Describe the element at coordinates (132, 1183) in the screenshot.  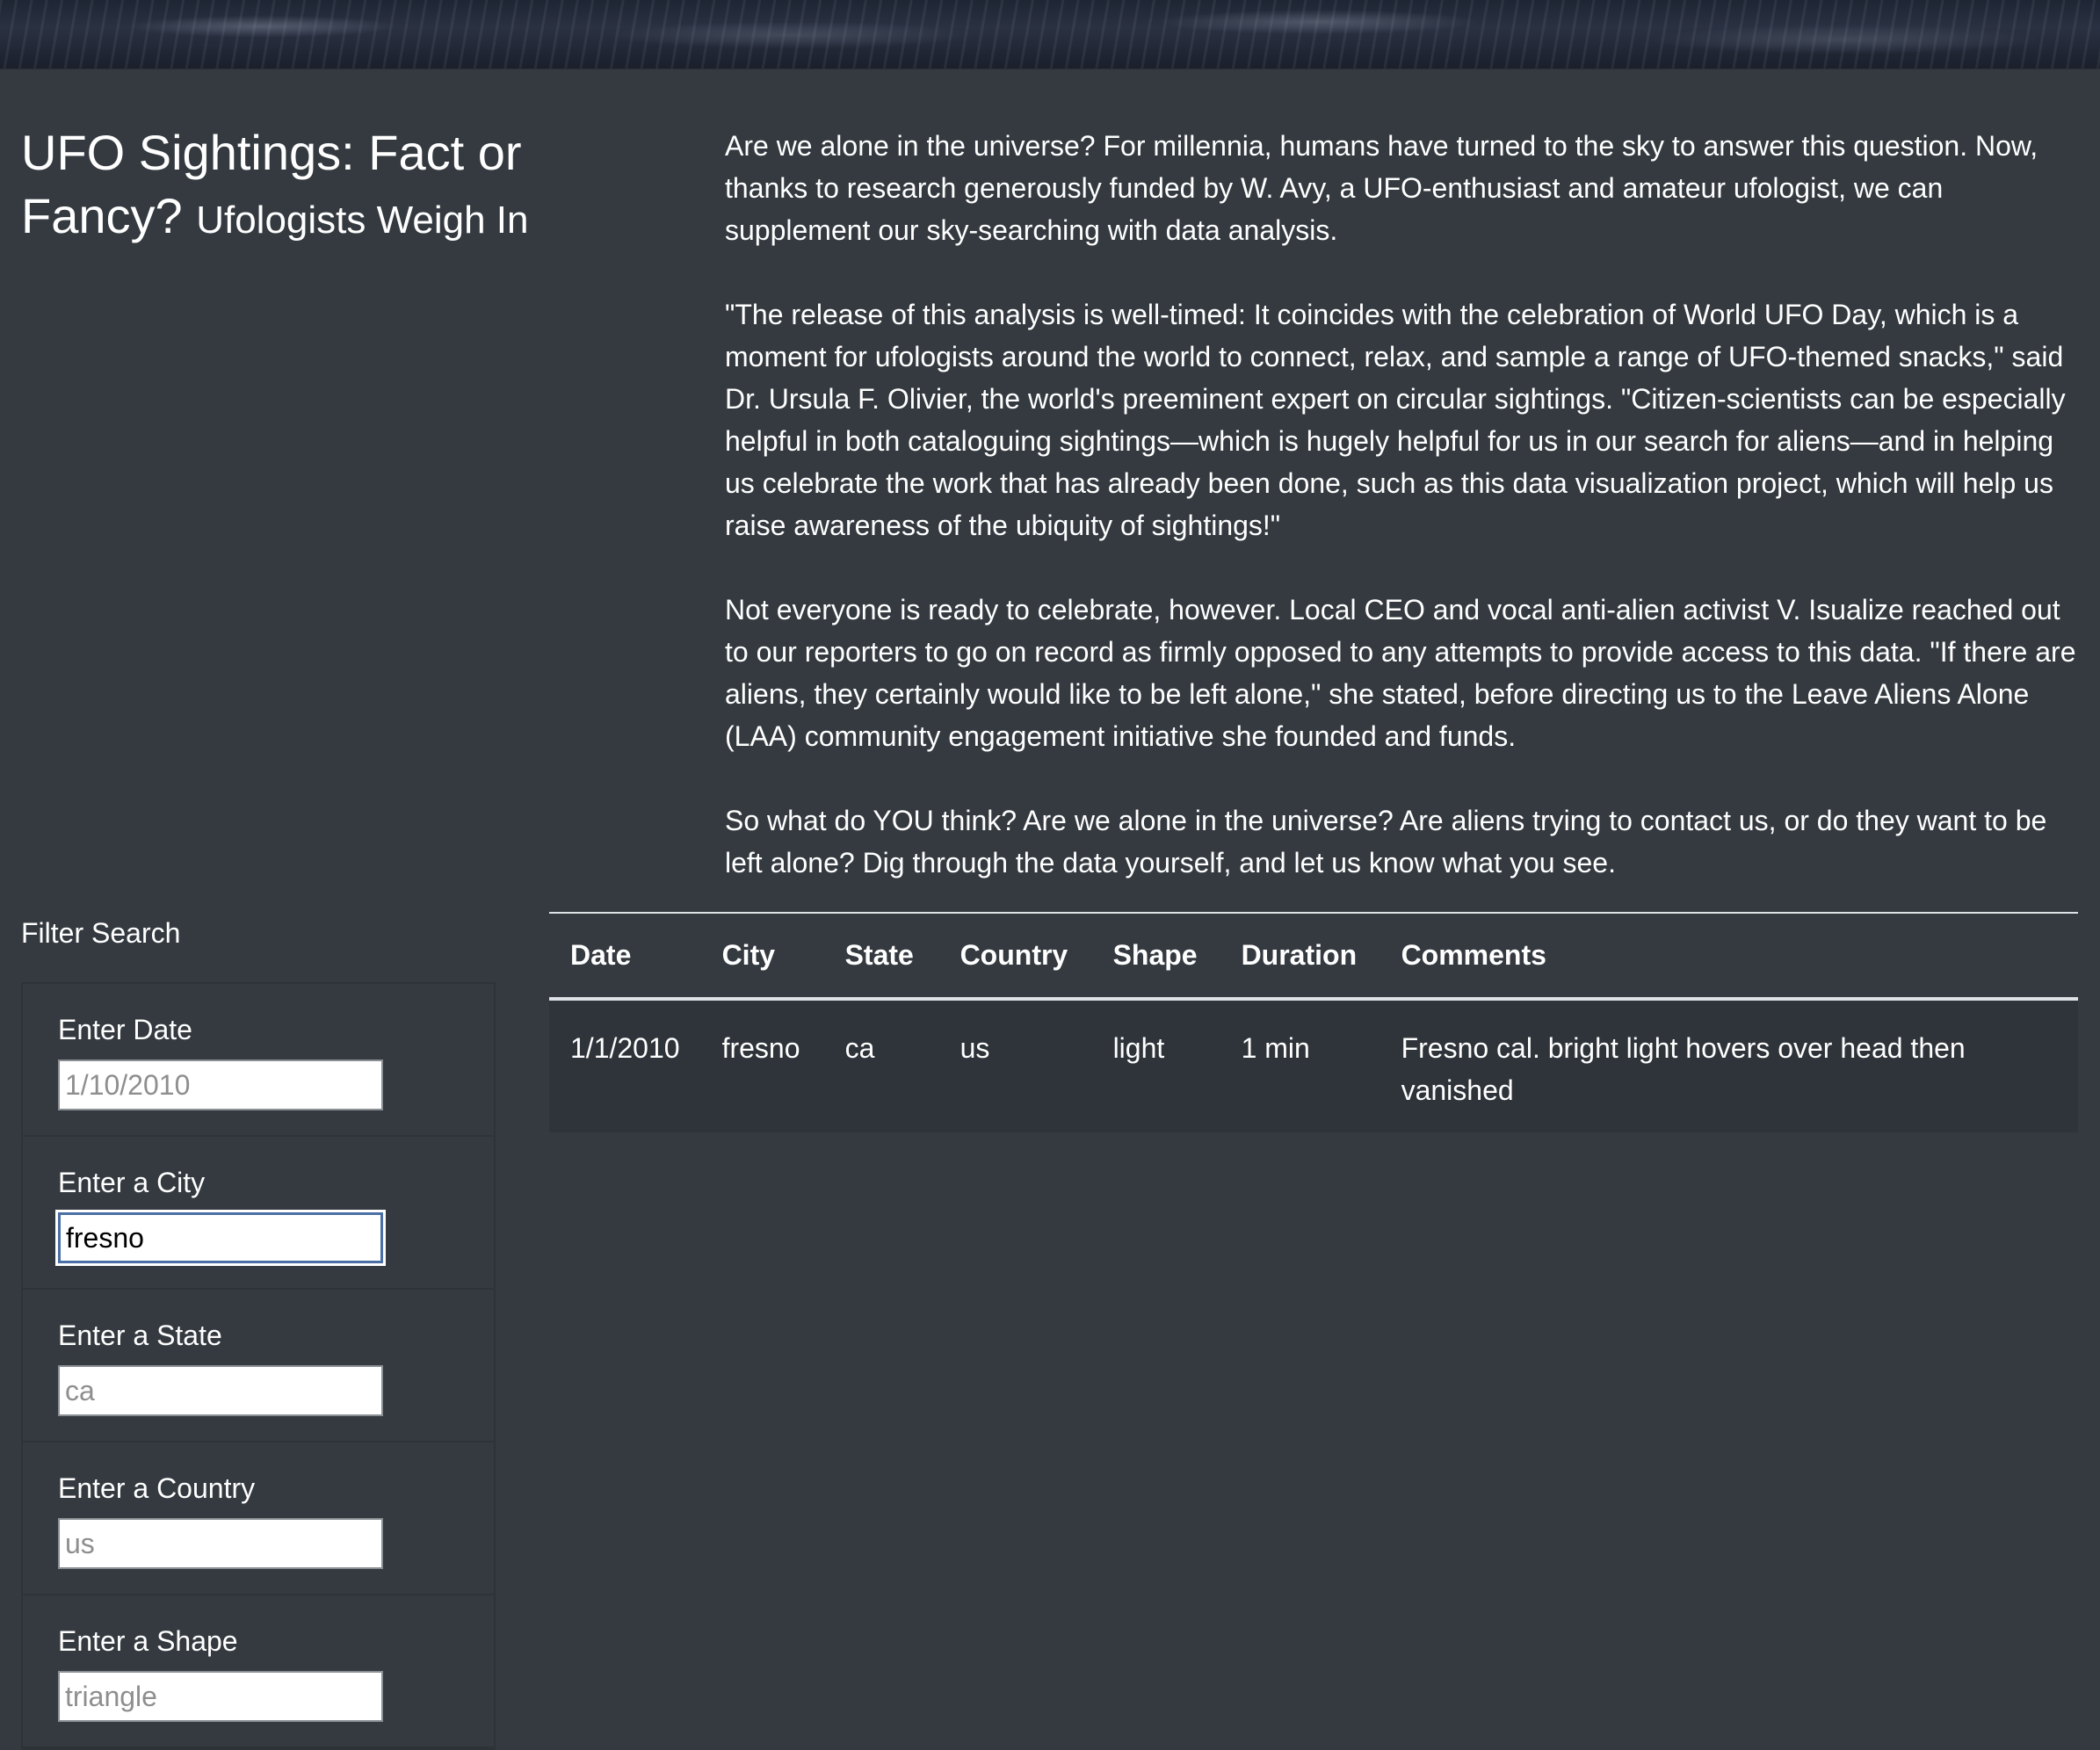
I see `filter-label-city: Enter a City` at that location.